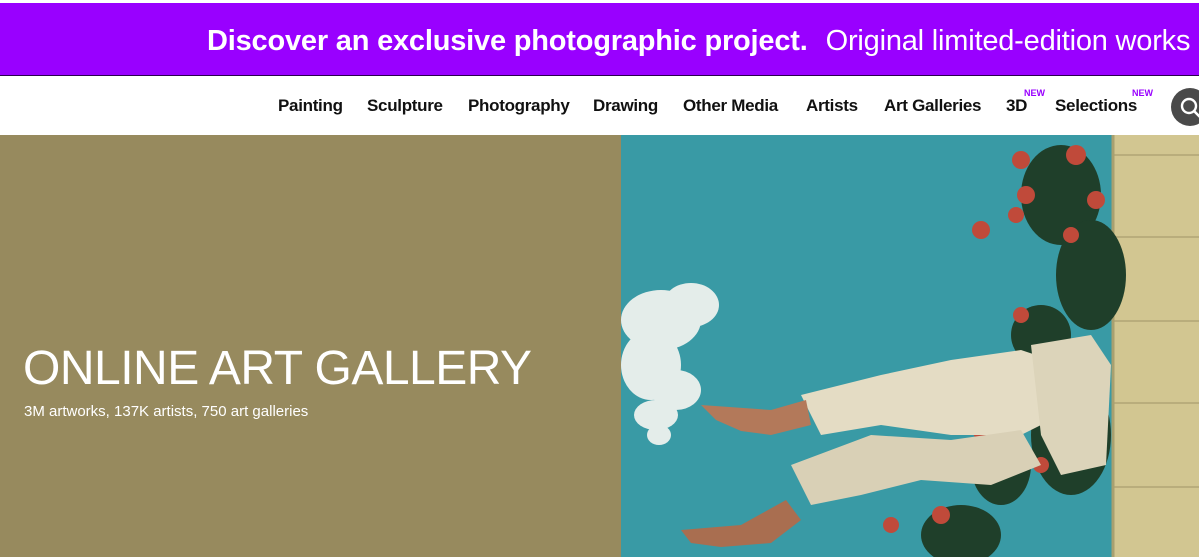  I want to click on new-badge-3d: NEW, so click(1034, 93).